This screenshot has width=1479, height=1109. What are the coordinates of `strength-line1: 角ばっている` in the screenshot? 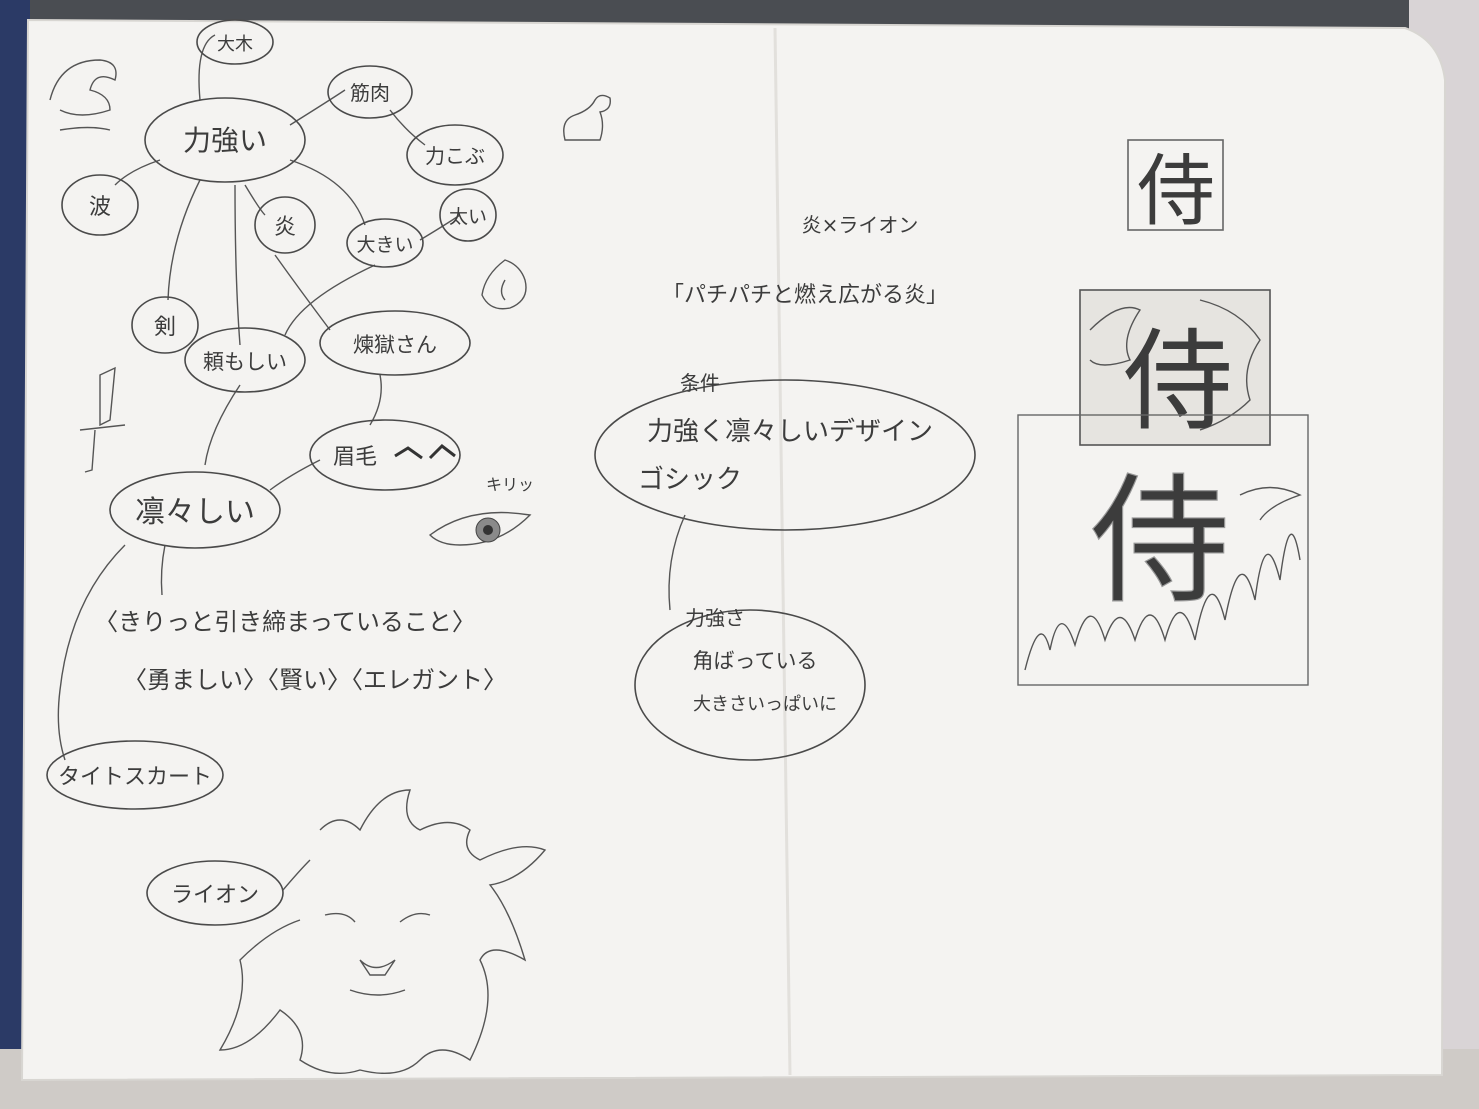 It's located at (755, 661).